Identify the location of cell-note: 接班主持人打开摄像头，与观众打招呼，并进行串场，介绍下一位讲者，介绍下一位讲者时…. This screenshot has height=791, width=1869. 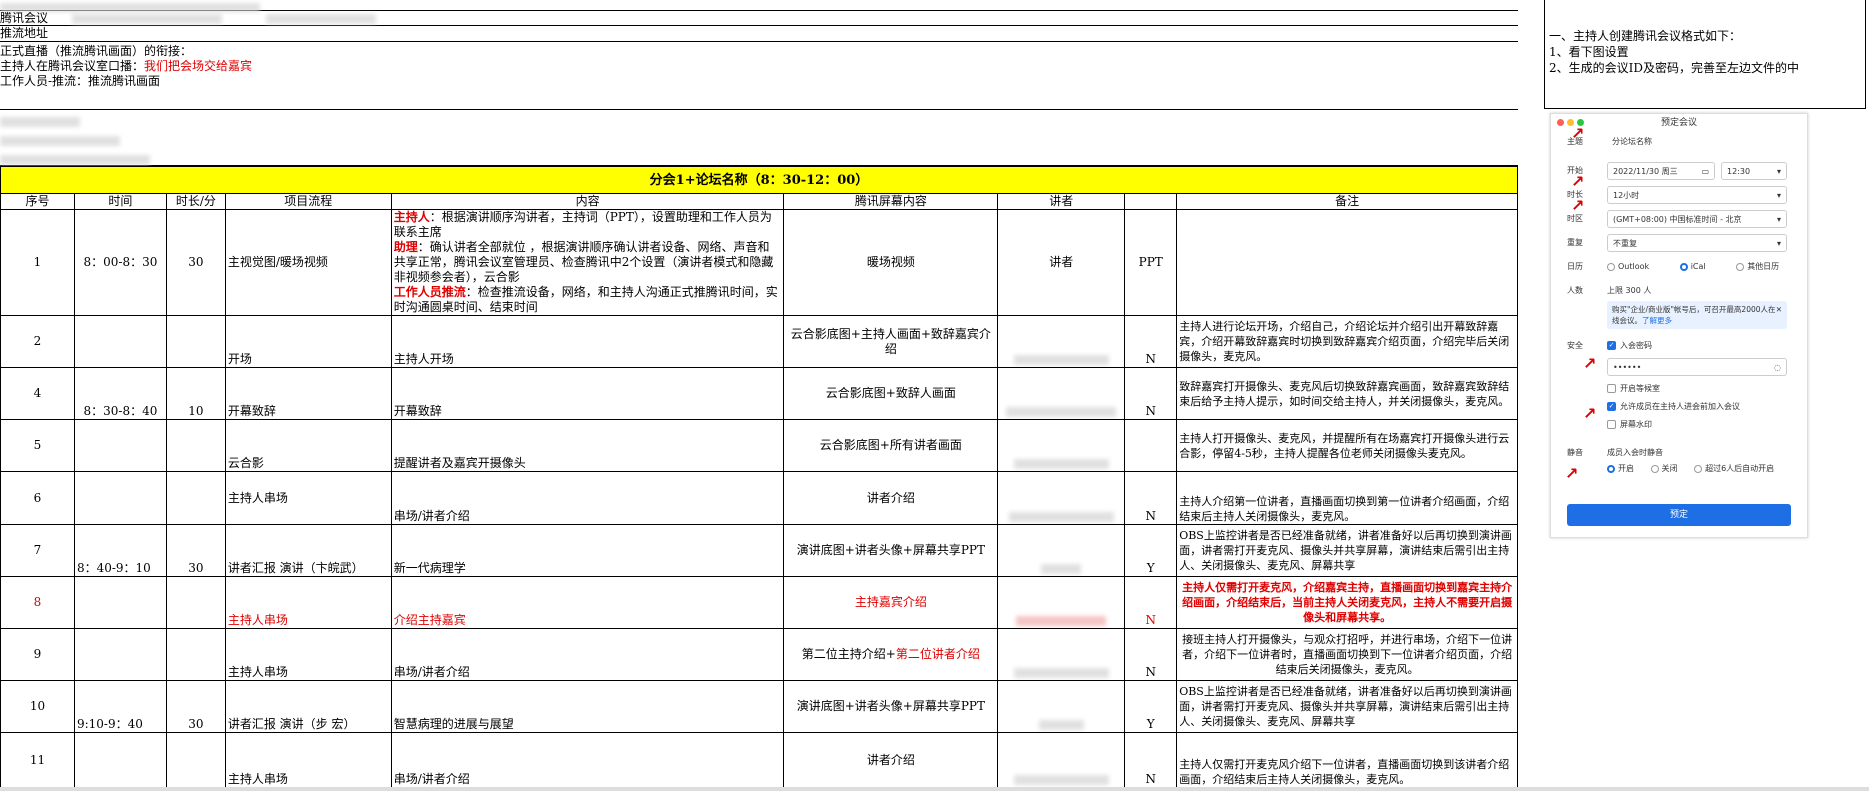
(1347, 654).